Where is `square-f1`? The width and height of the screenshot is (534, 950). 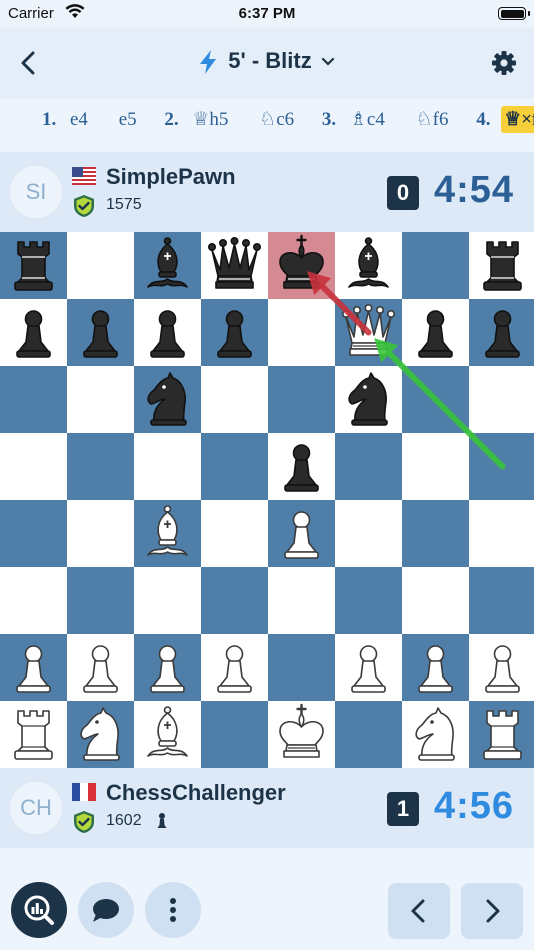
square-f1 is located at coordinates (368, 734).